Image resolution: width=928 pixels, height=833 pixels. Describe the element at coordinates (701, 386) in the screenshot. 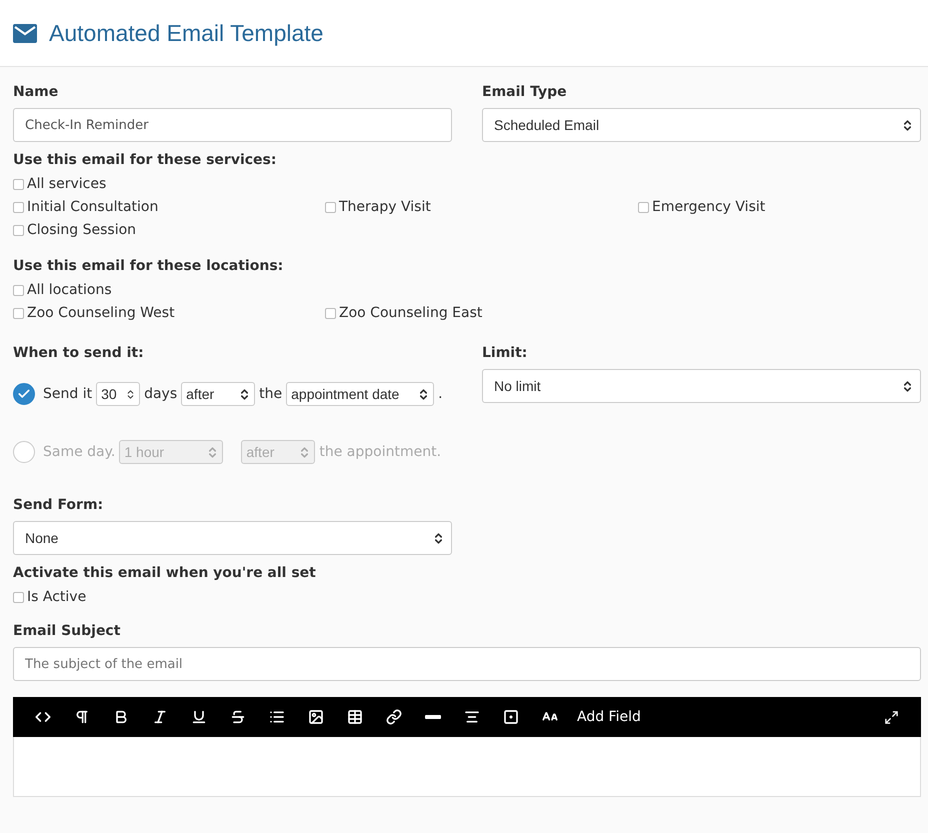

I see `limit-select: No limit` at that location.